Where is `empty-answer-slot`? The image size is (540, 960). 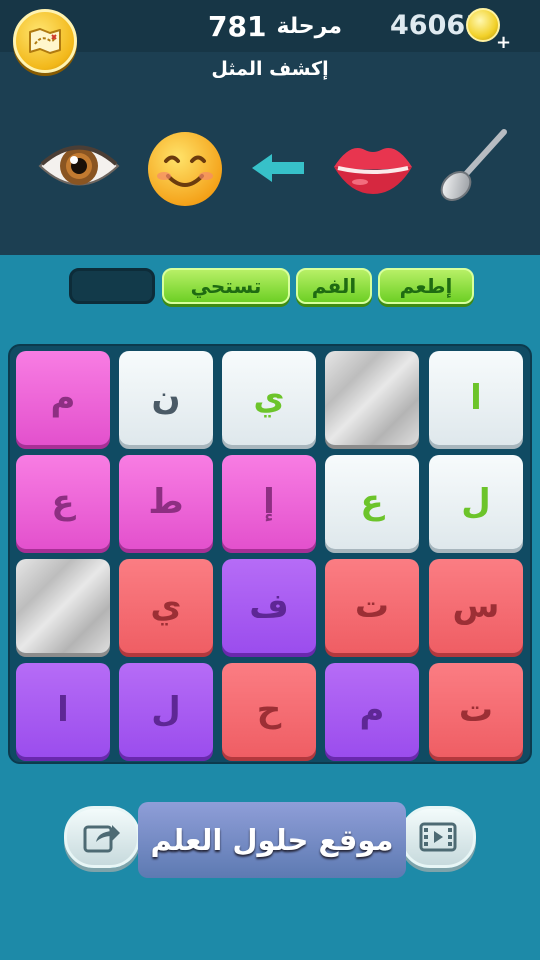 empty-answer-slot is located at coordinates (112, 286).